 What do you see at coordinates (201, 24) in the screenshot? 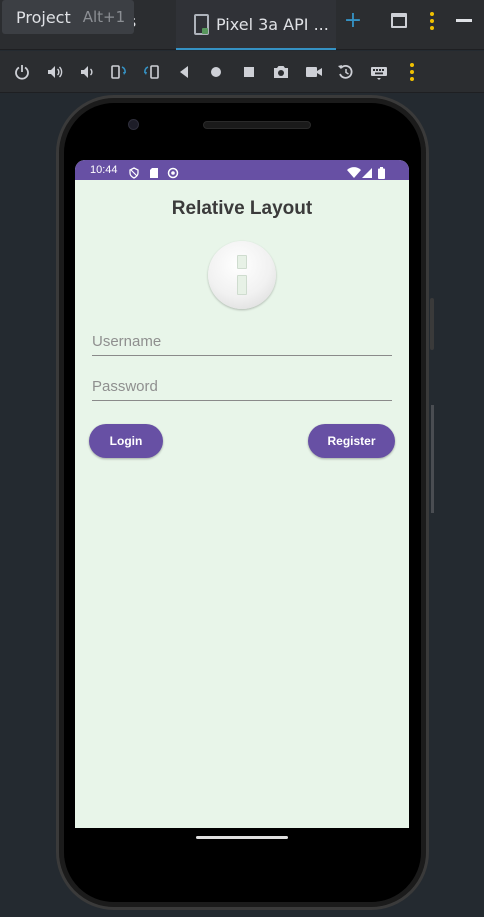
I see `device-icon` at bounding box center [201, 24].